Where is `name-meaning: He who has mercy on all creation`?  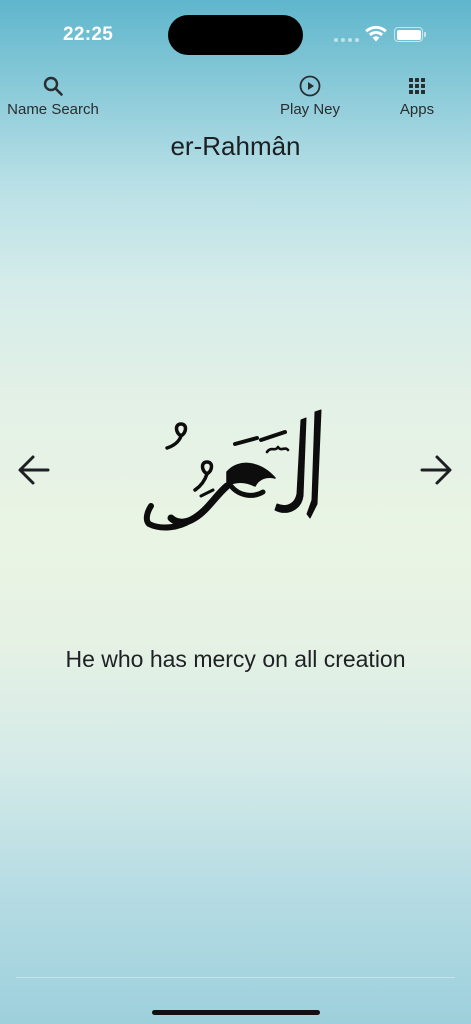 name-meaning: He who has mercy on all creation is located at coordinates (235, 659).